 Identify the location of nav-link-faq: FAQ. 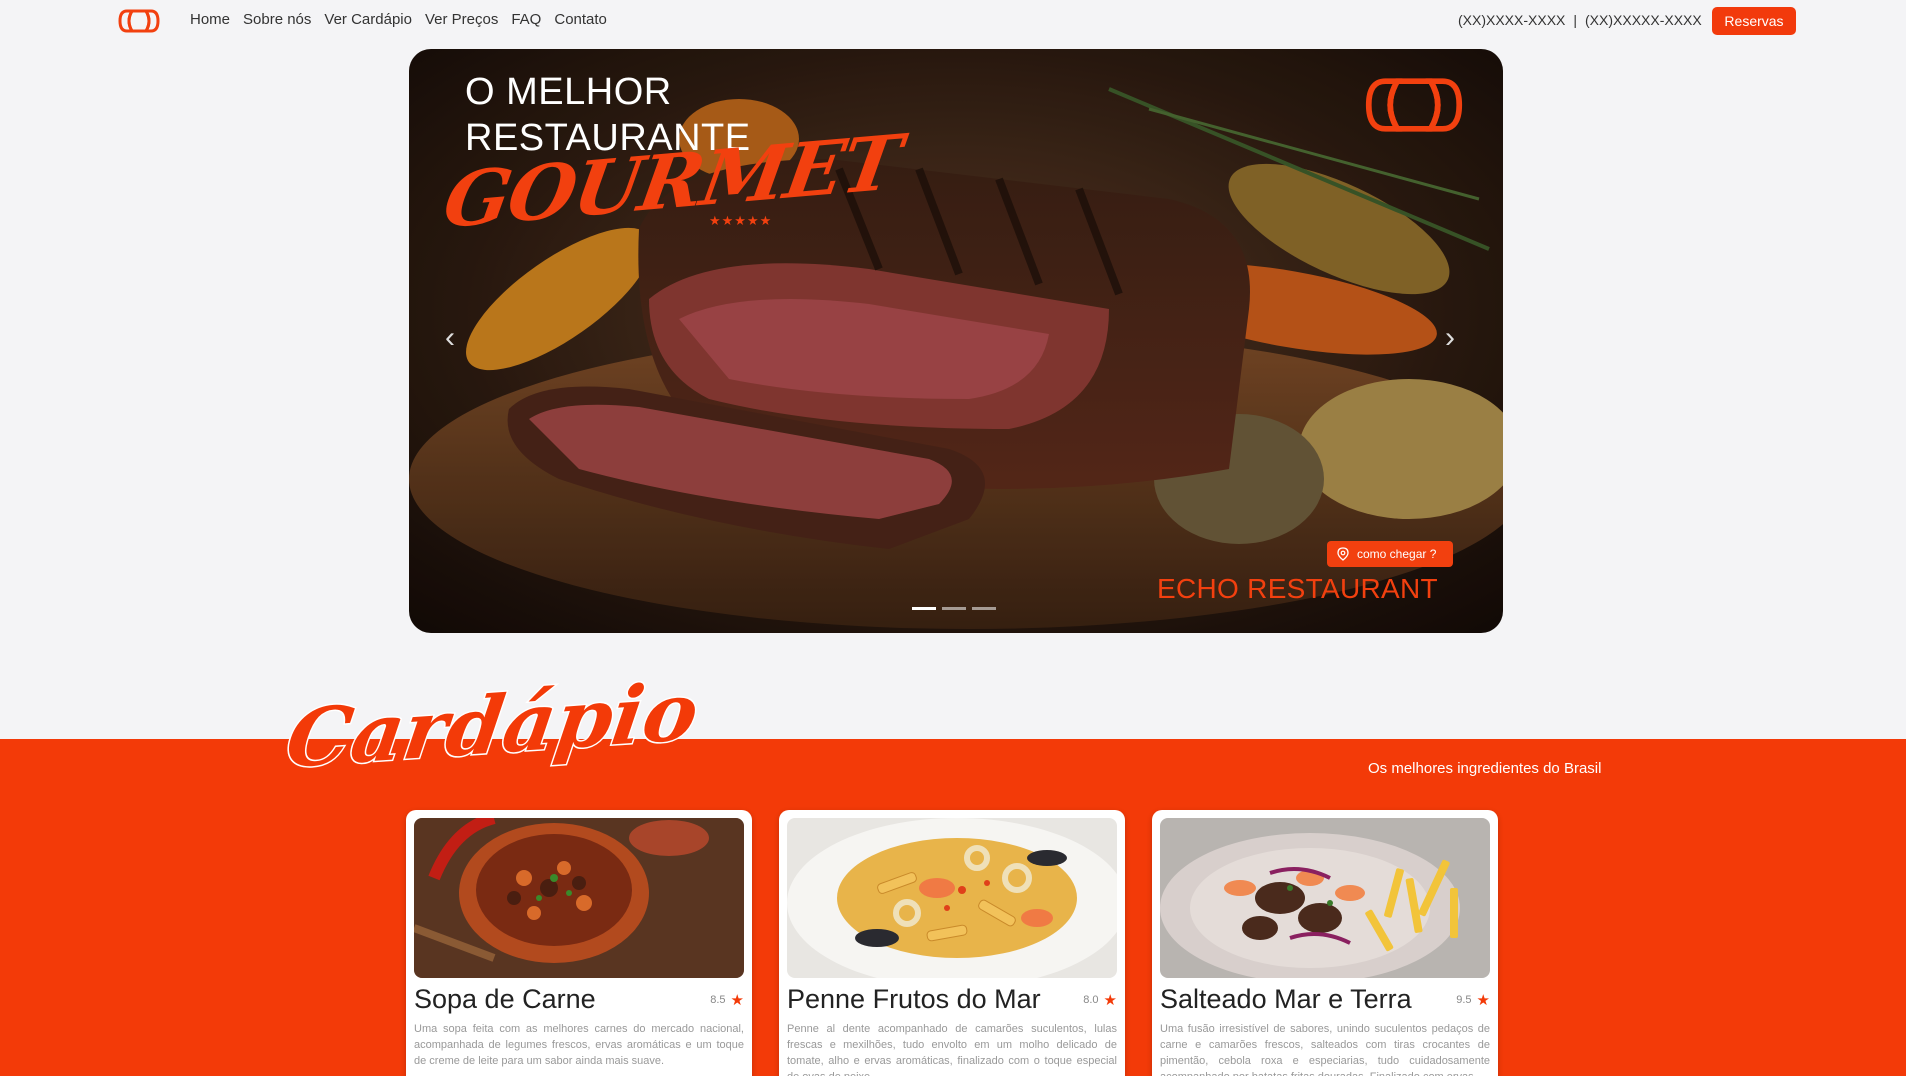
(526, 19).